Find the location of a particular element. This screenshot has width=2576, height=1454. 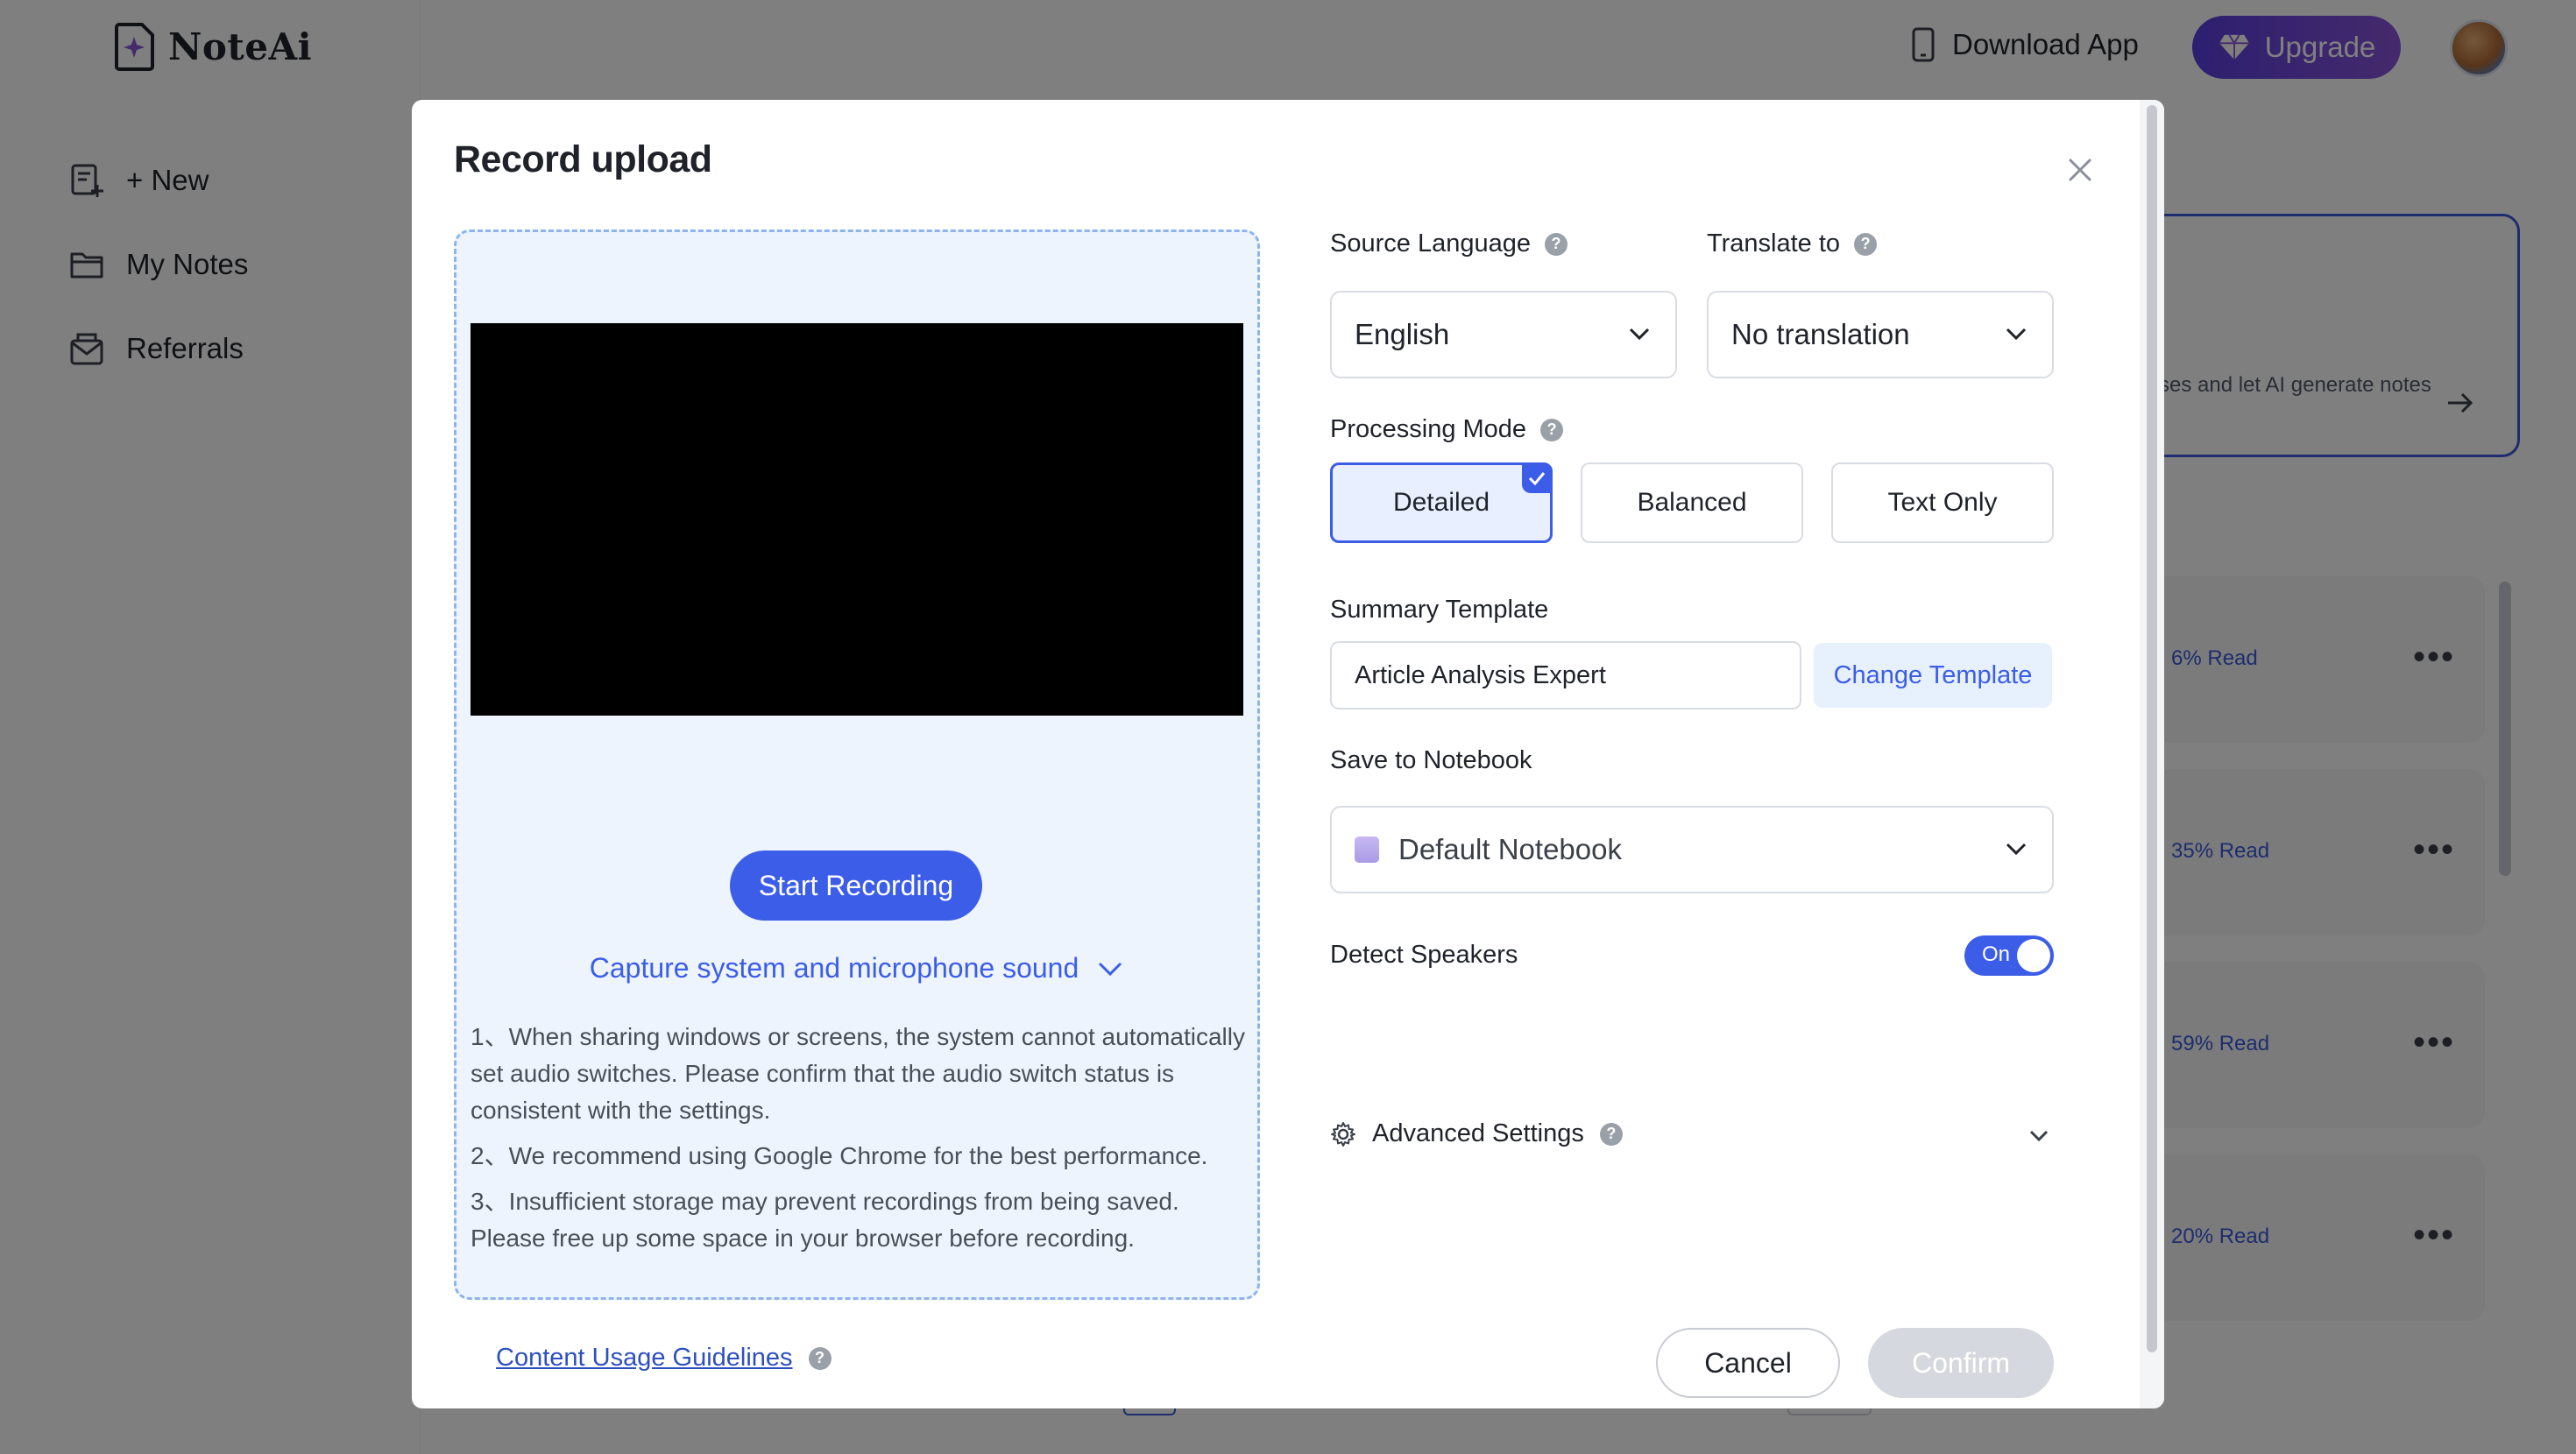

close-icon is located at coordinates (2080, 169).